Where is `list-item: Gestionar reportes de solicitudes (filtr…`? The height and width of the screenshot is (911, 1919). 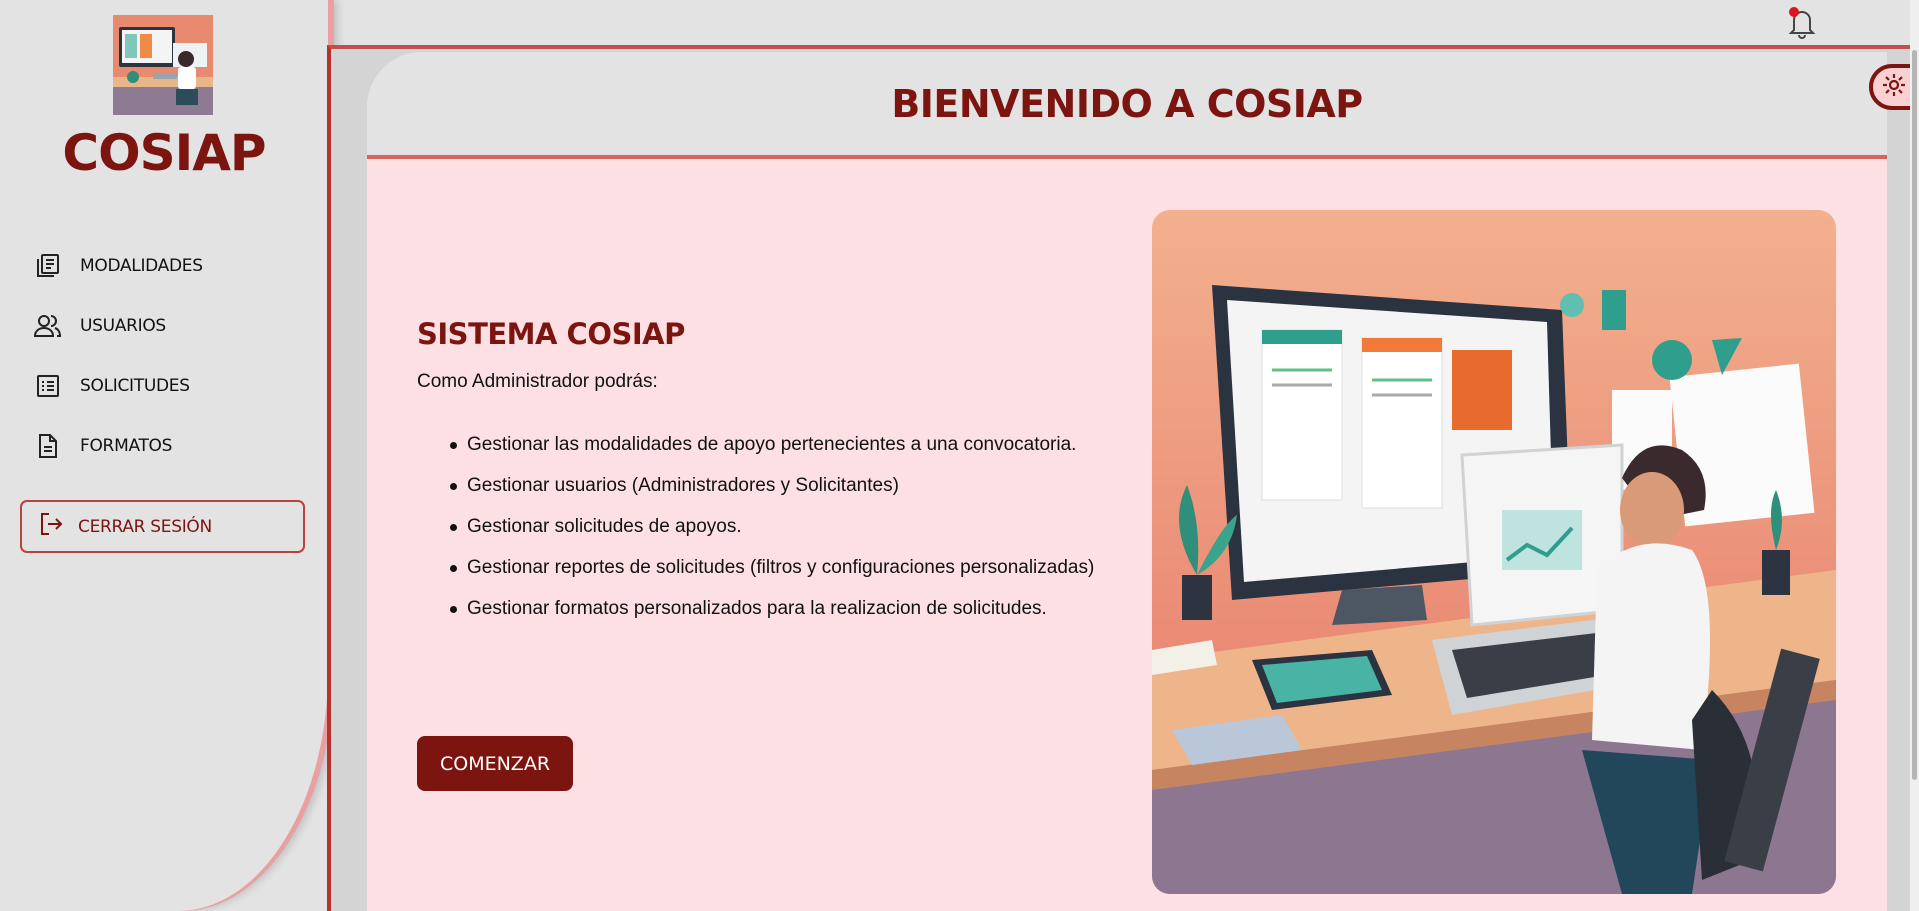 list-item: Gestionar reportes de solicitudes (filtr… is located at coordinates (793, 567).